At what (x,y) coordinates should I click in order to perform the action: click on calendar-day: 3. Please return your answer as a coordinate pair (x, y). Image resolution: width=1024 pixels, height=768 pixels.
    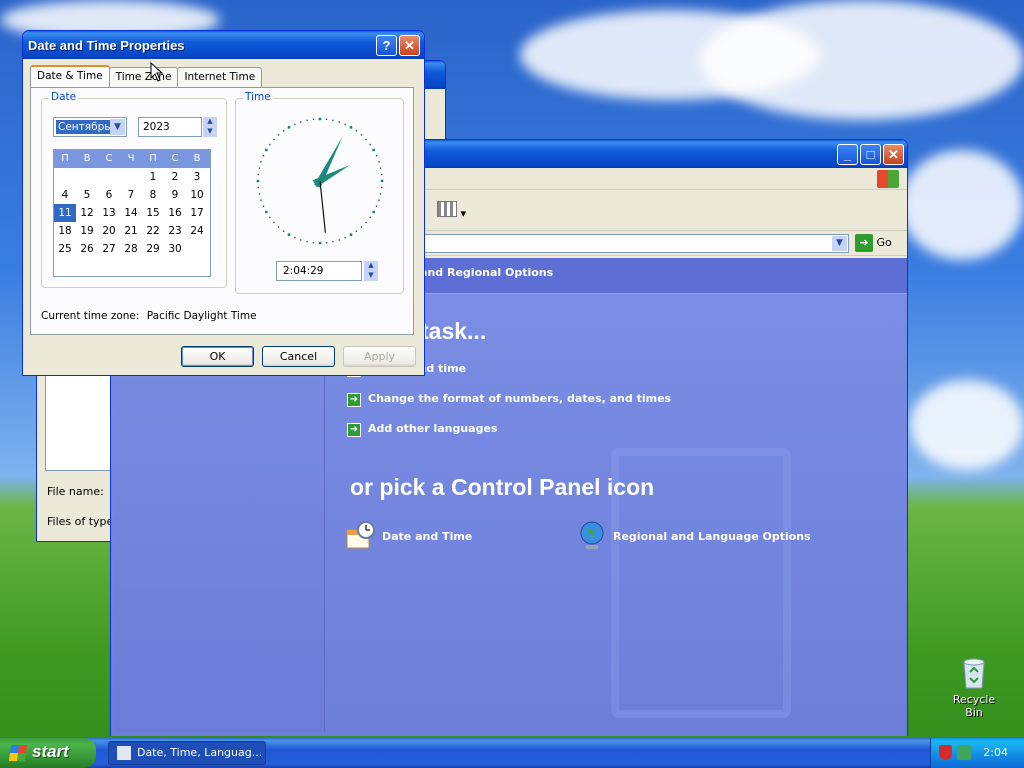
    Looking at the image, I should click on (197, 177).